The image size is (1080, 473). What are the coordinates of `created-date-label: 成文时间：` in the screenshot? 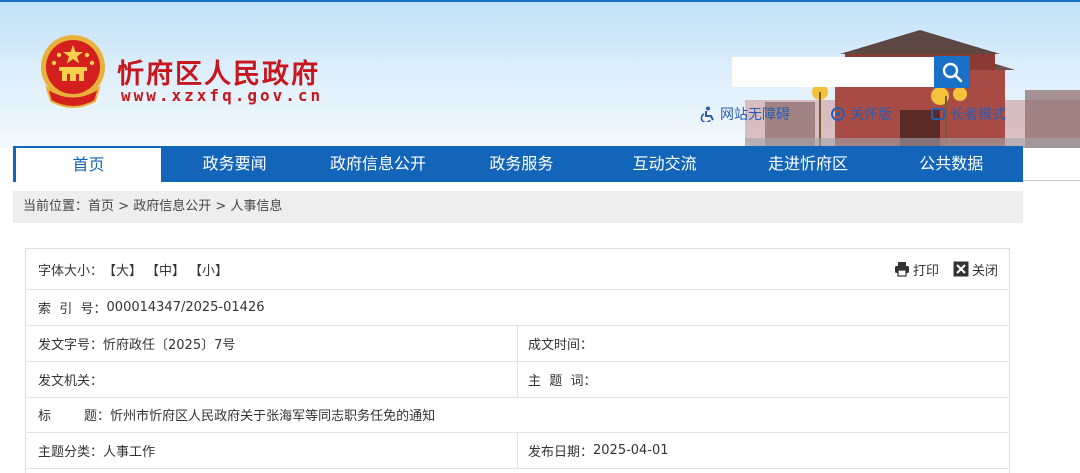 It's located at (561, 345).